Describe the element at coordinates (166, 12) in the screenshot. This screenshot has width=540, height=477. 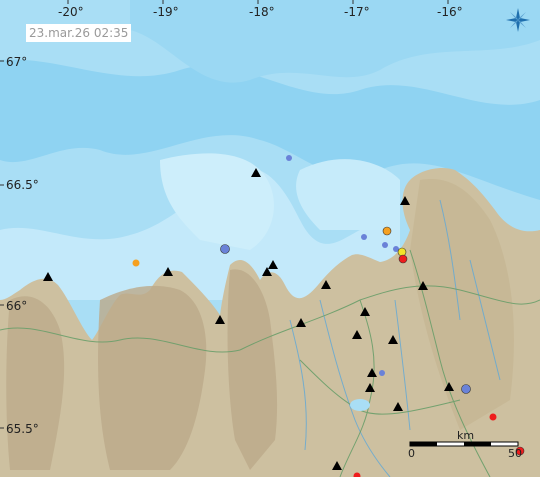
I see `longitude-label: -19°` at that location.